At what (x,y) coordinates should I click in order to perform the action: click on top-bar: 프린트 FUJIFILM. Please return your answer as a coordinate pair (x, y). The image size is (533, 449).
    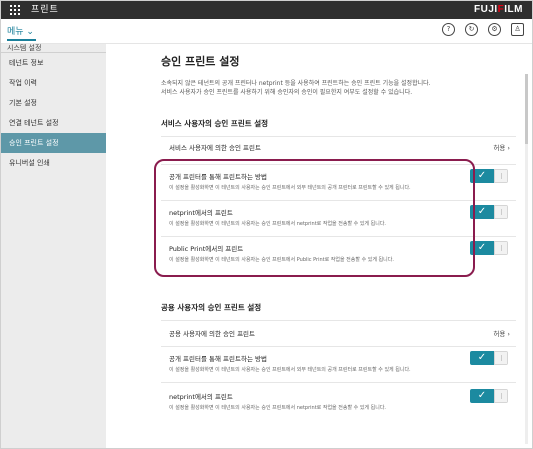
    Looking at the image, I should click on (266, 10).